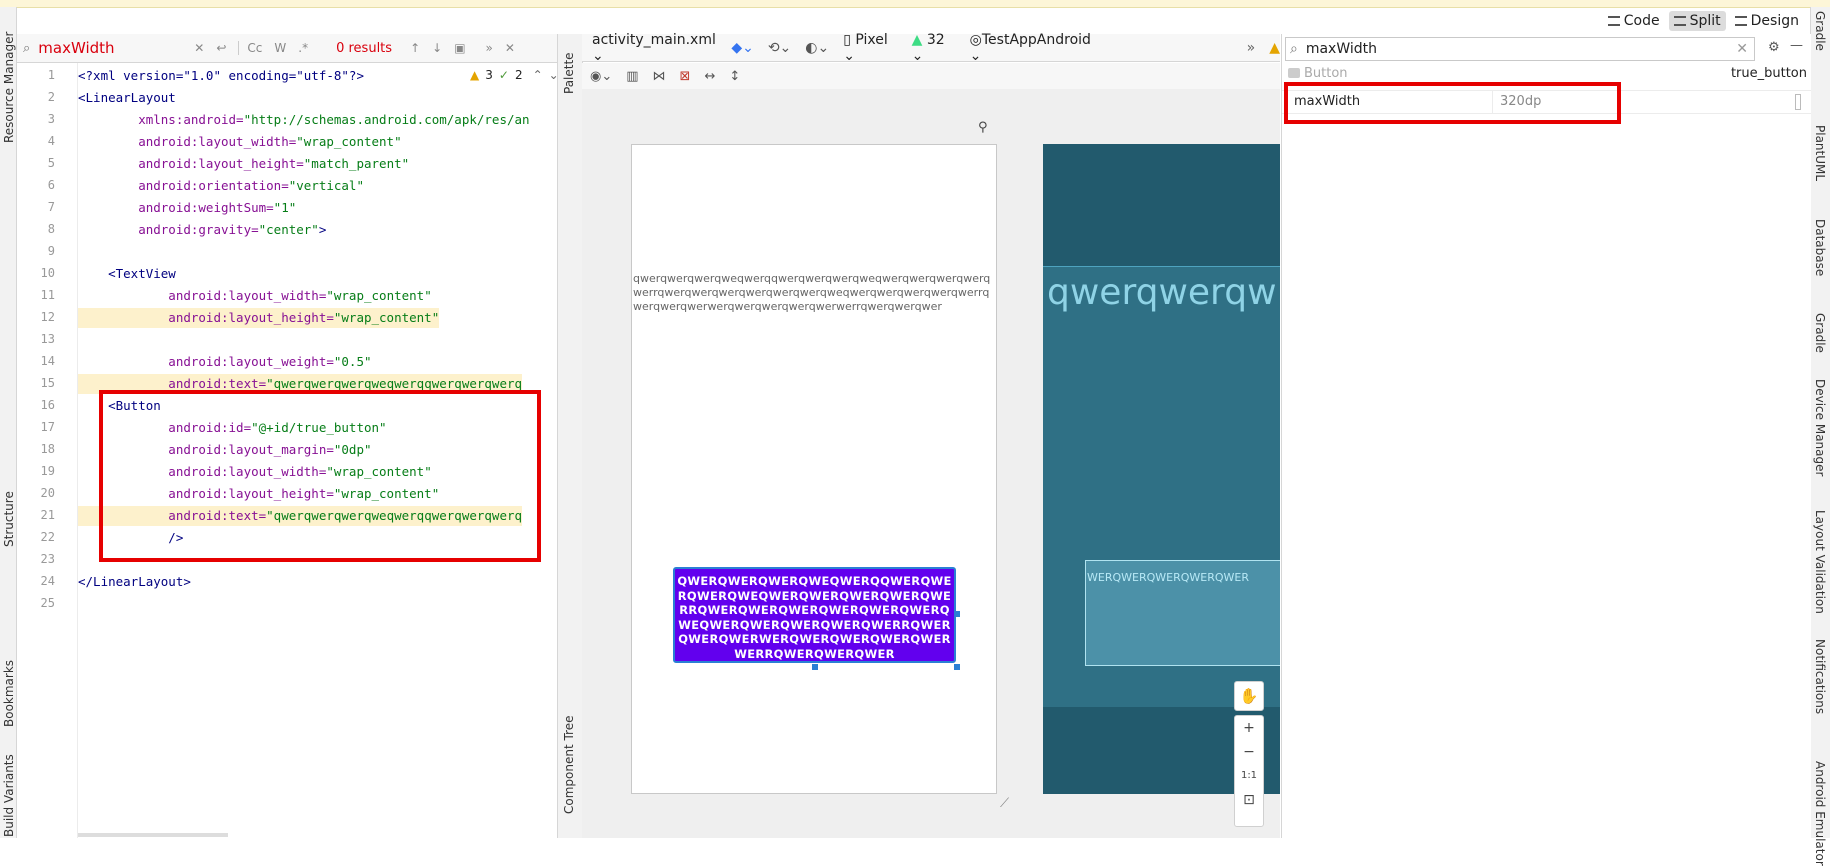 This screenshot has height=866, width=1830. What do you see at coordinates (1249, 800) in the screenshot?
I see `zoom-fit-icon: ⊡` at bounding box center [1249, 800].